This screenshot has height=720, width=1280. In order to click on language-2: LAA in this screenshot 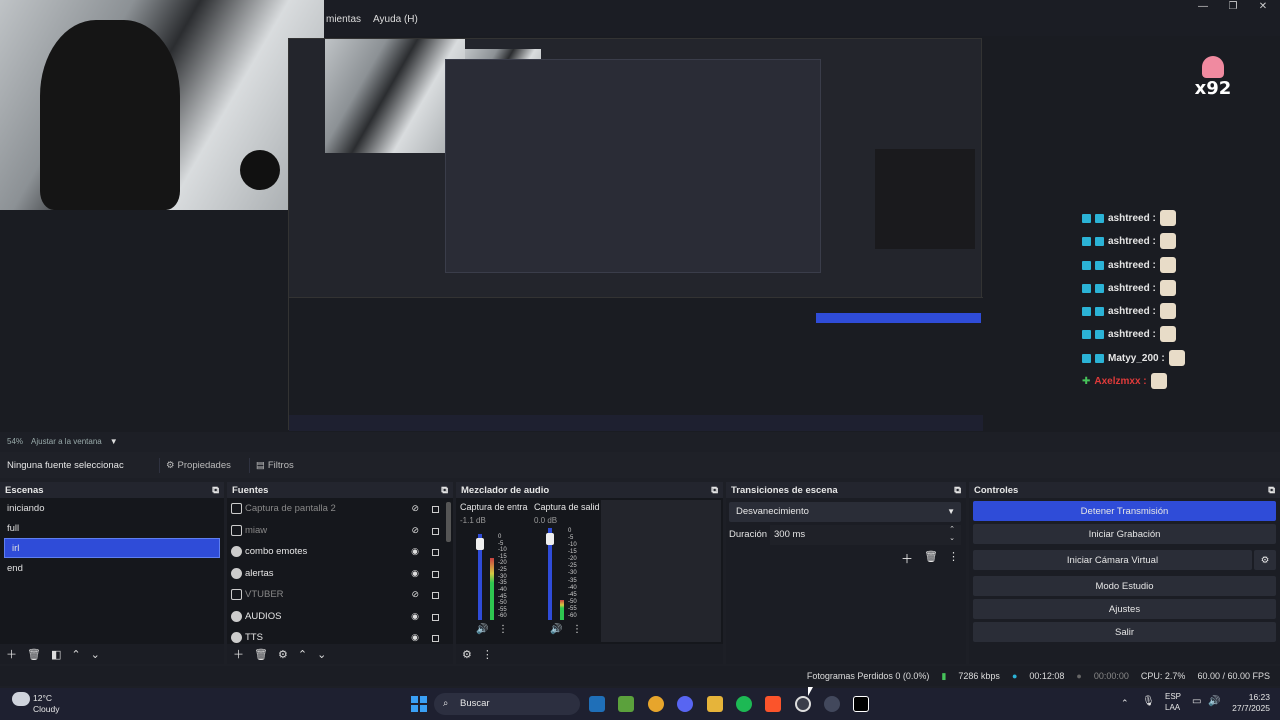, I will do `click(1172, 707)`.